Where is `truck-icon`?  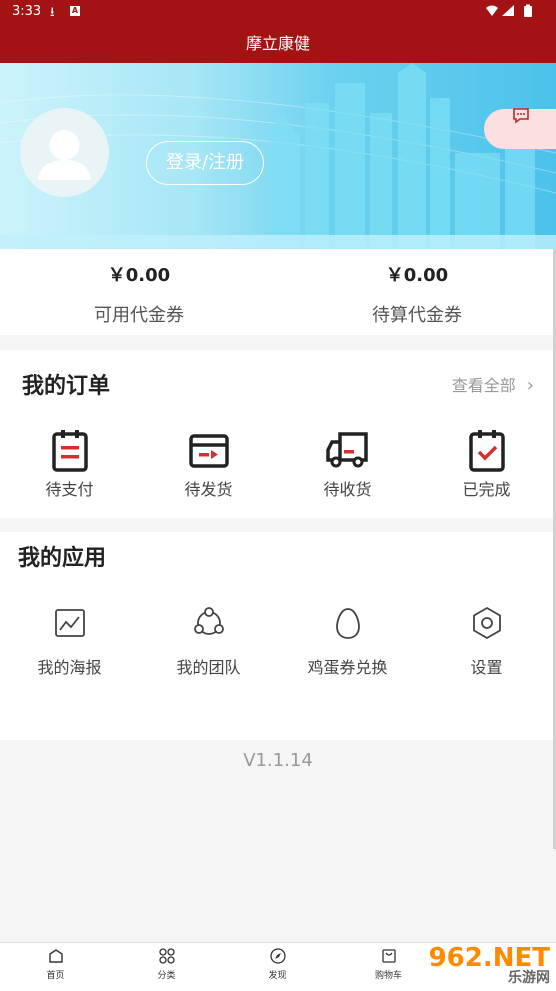 truck-icon is located at coordinates (346, 450).